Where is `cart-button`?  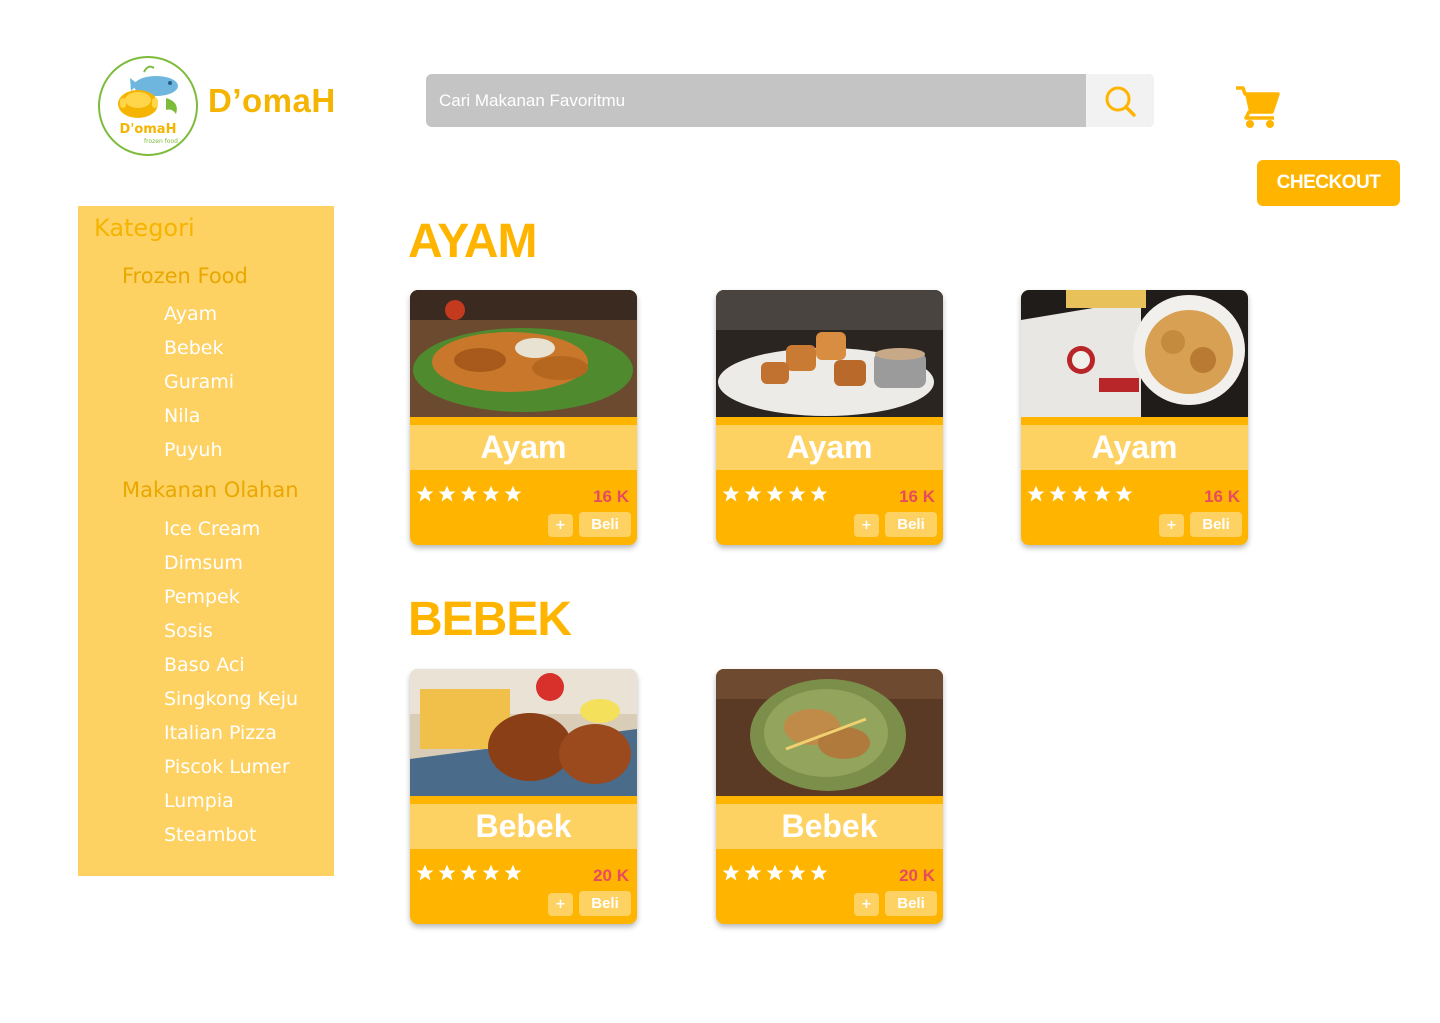 cart-button is located at coordinates (1257, 107).